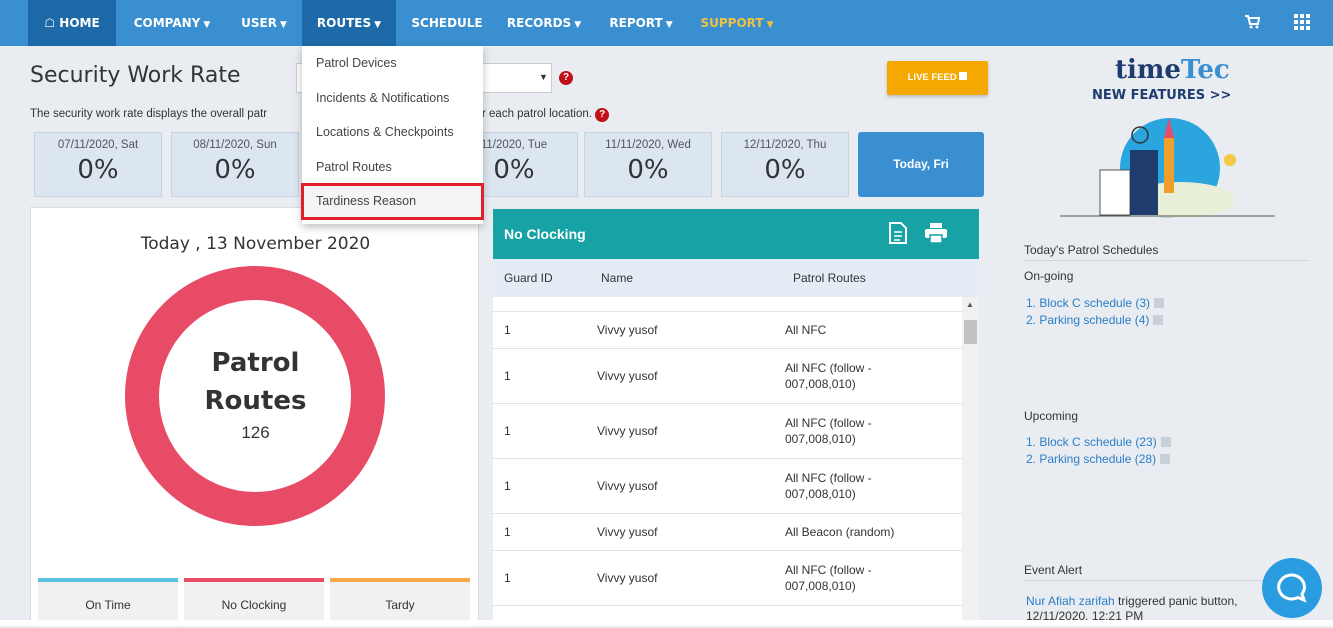 Image resolution: width=1333 pixels, height=628 pixels. What do you see at coordinates (1167, 168) in the screenshot?
I see `new-features-illustration-icon` at bounding box center [1167, 168].